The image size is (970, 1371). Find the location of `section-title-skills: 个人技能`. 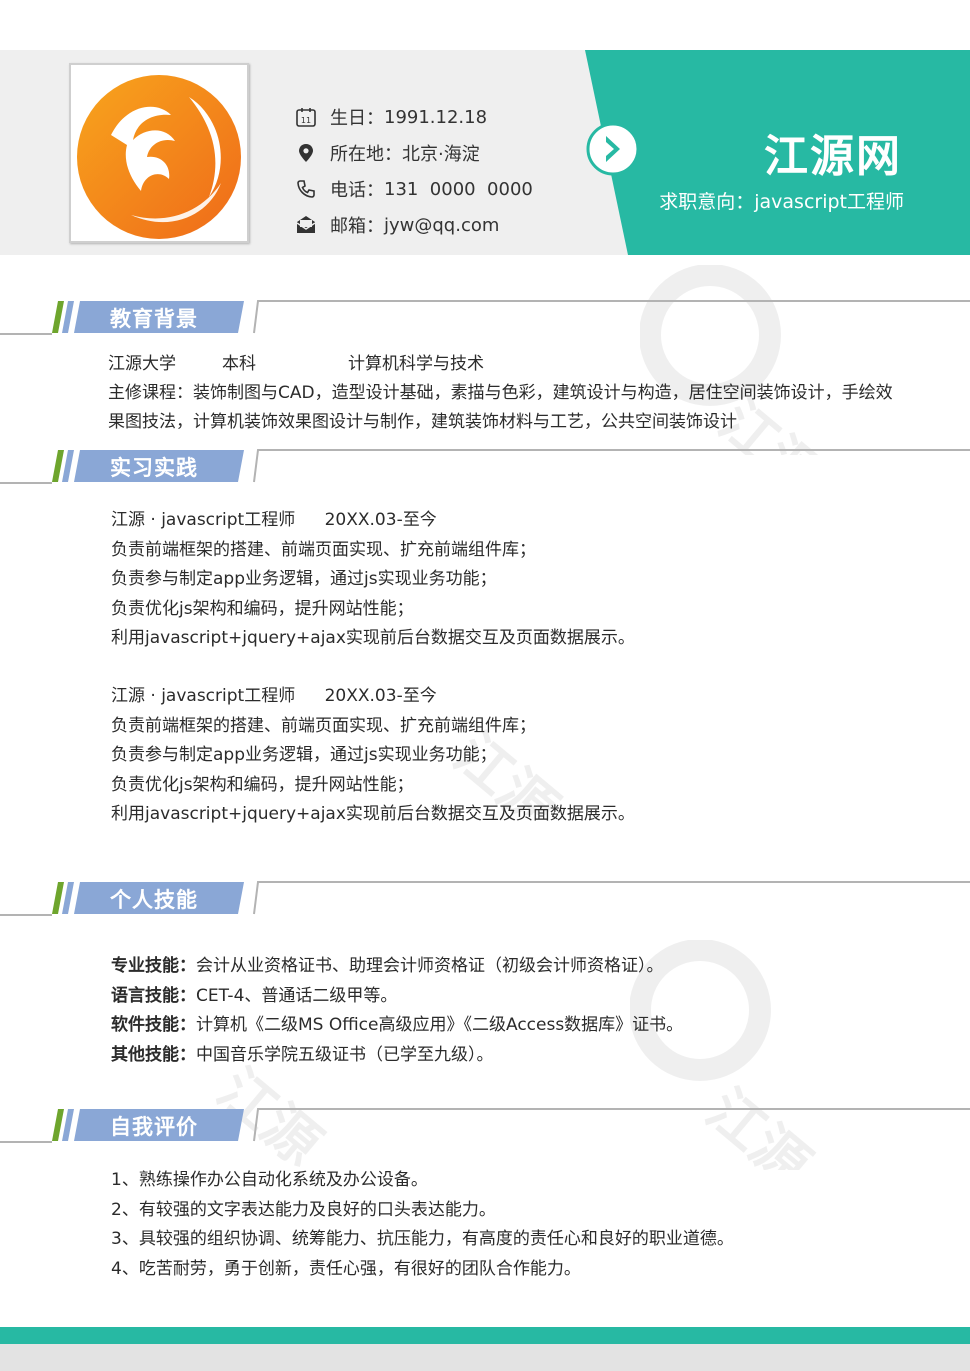

section-title-skills: 个人技能 is located at coordinates (154, 900).